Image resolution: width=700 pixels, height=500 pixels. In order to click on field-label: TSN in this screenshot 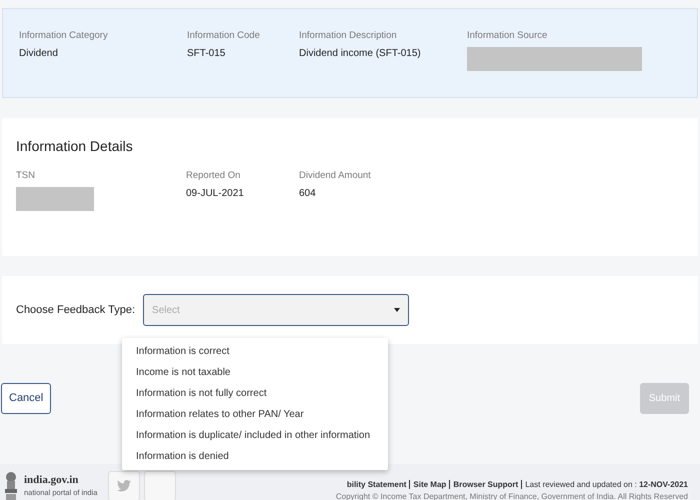, I will do `click(26, 176)`.